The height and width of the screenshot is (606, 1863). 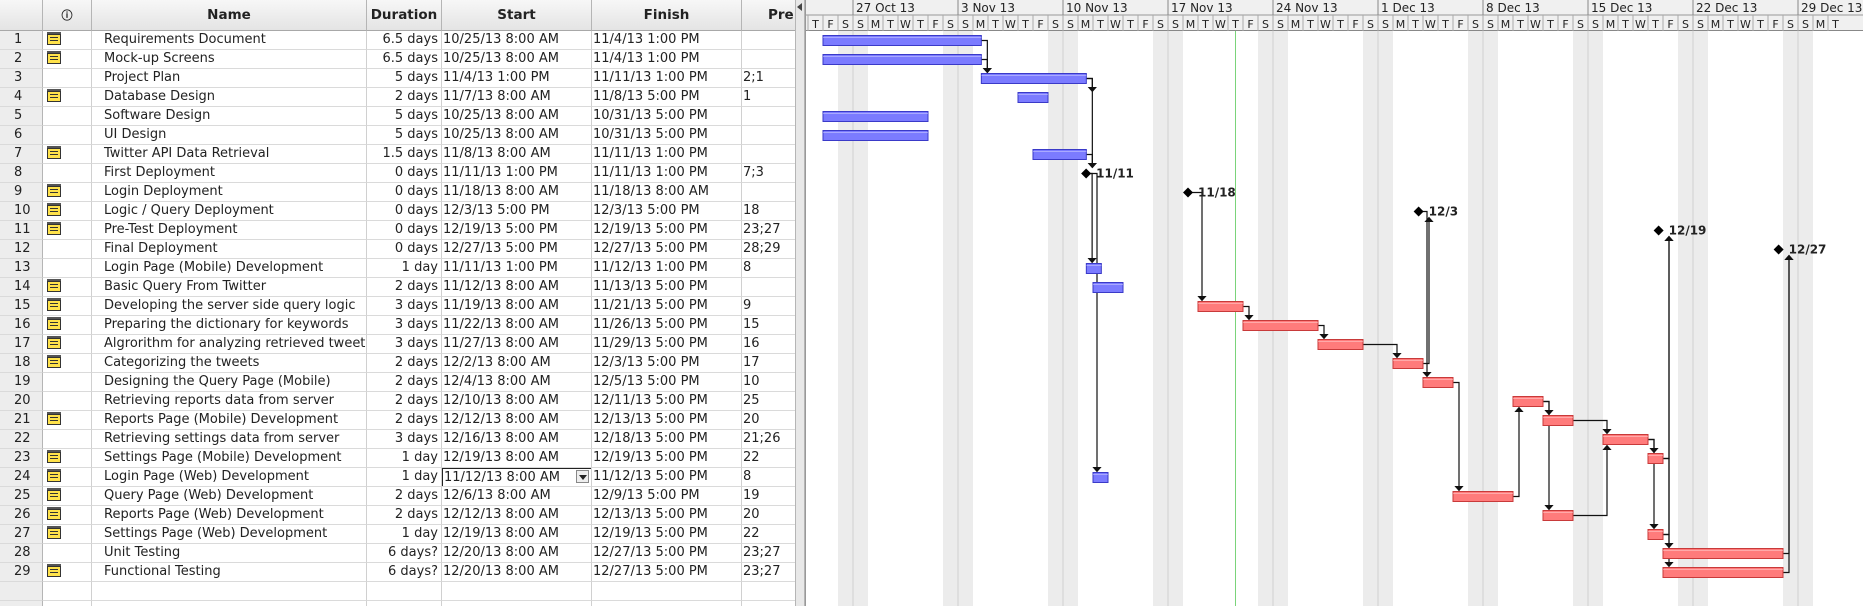 What do you see at coordinates (667, 420) in the screenshot?
I see `finish-cell: 12/13/13 5:00 PM` at bounding box center [667, 420].